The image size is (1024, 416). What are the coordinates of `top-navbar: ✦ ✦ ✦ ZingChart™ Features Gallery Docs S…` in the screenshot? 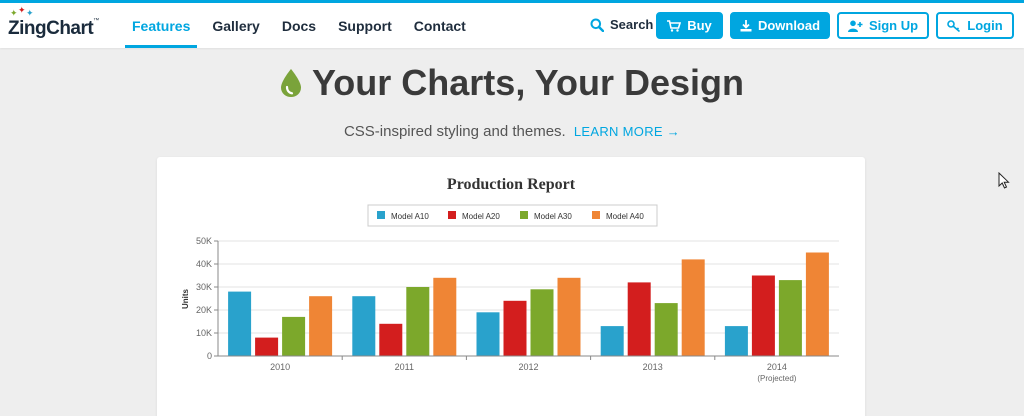 It's located at (512, 24).